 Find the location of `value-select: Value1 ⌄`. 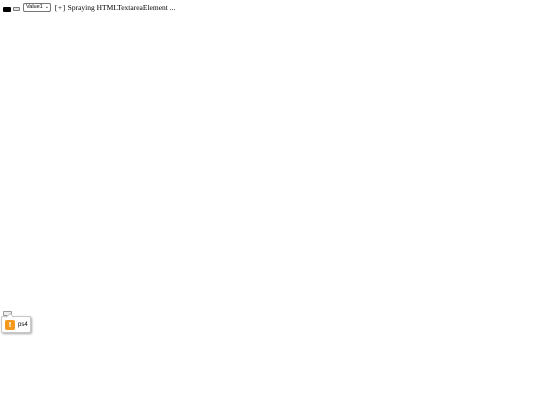

value-select: Value1 ⌄ is located at coordinates (37, 7).